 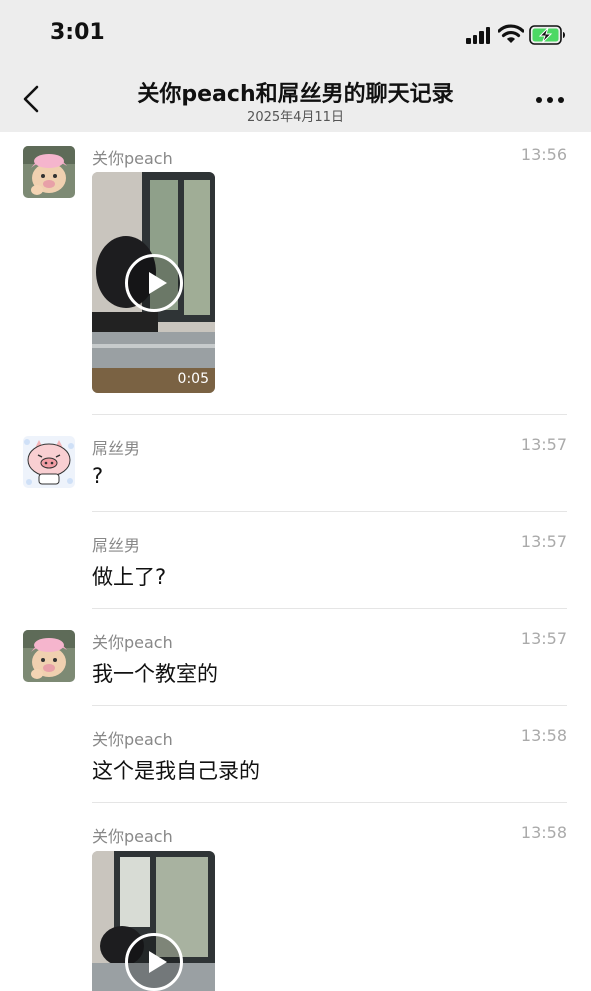 I want to click on chat-message: 关你peach 13:58 这个是我自己录的, so click(x=295, y=758).